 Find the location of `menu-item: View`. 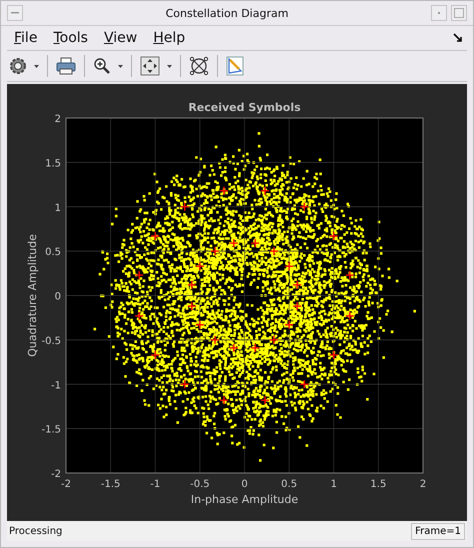

menu-item: View is located at coordinates (120, 38).